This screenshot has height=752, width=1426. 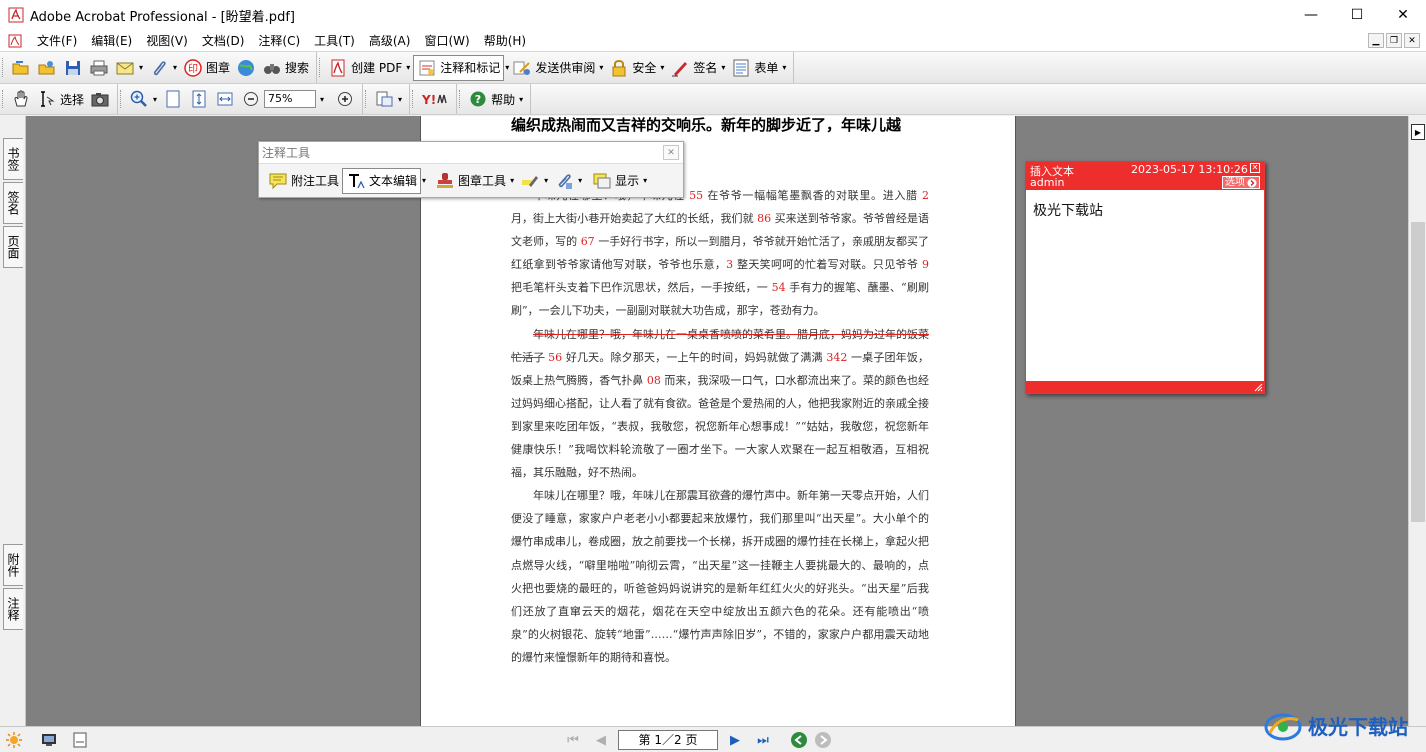 What do you see at coordinates (766, 68) in the screenshot?
I see `forms-label: 表单` at bounding box center [766, 68].